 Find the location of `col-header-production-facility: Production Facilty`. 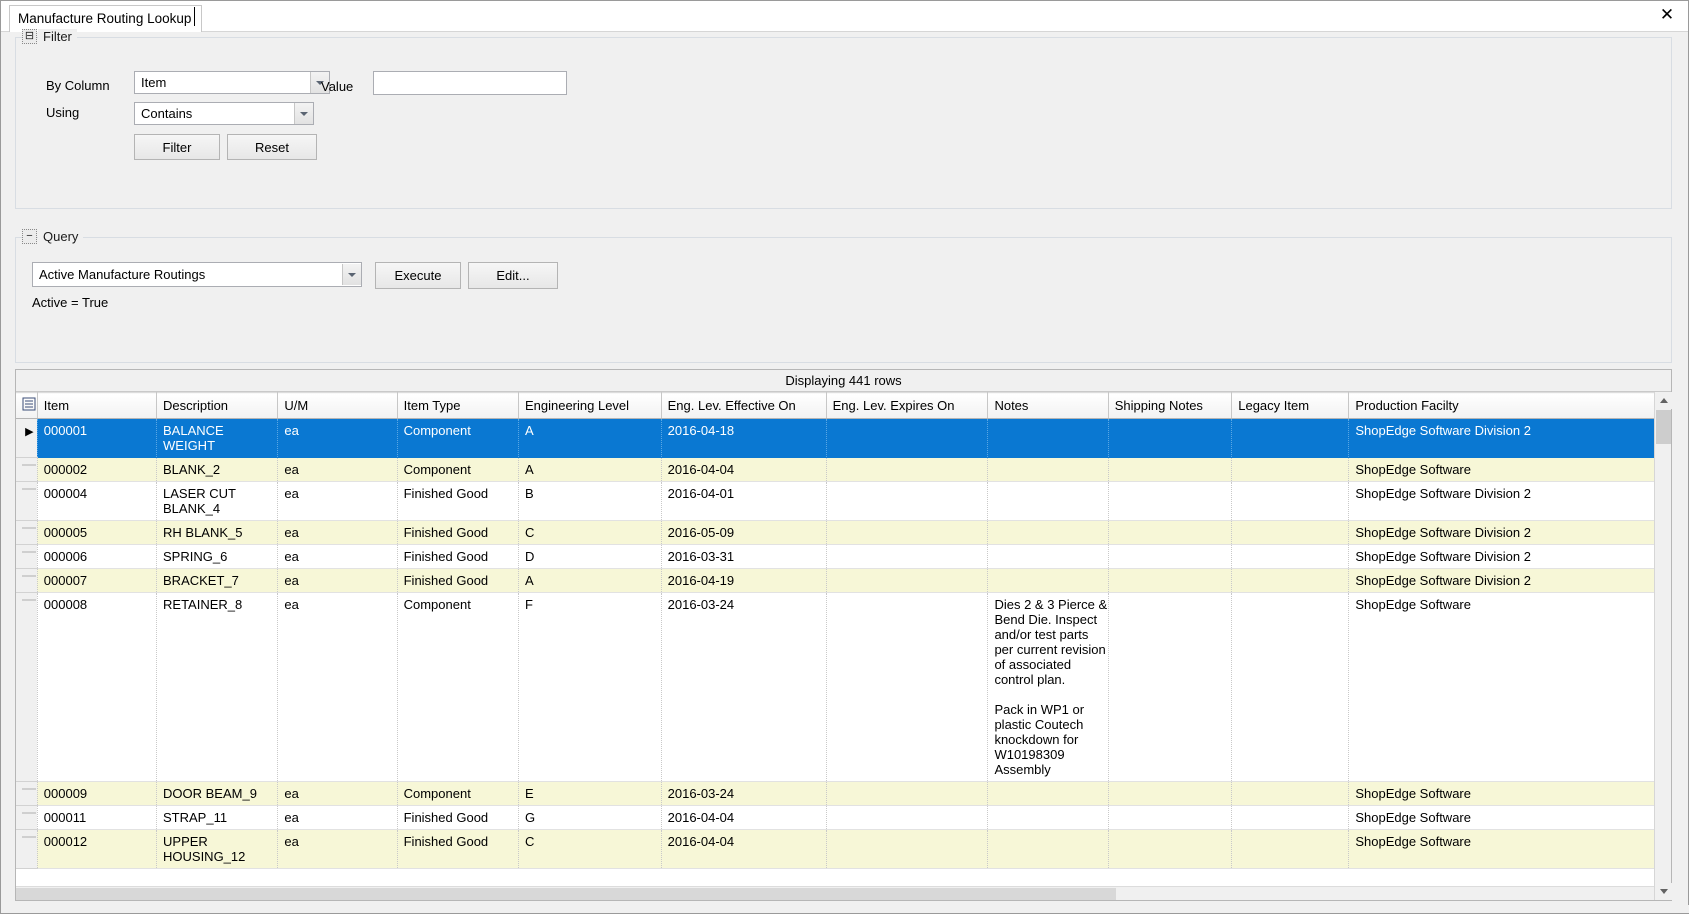

col-header-production-facility: Production Facilty is located at coordinates (1501, 405).